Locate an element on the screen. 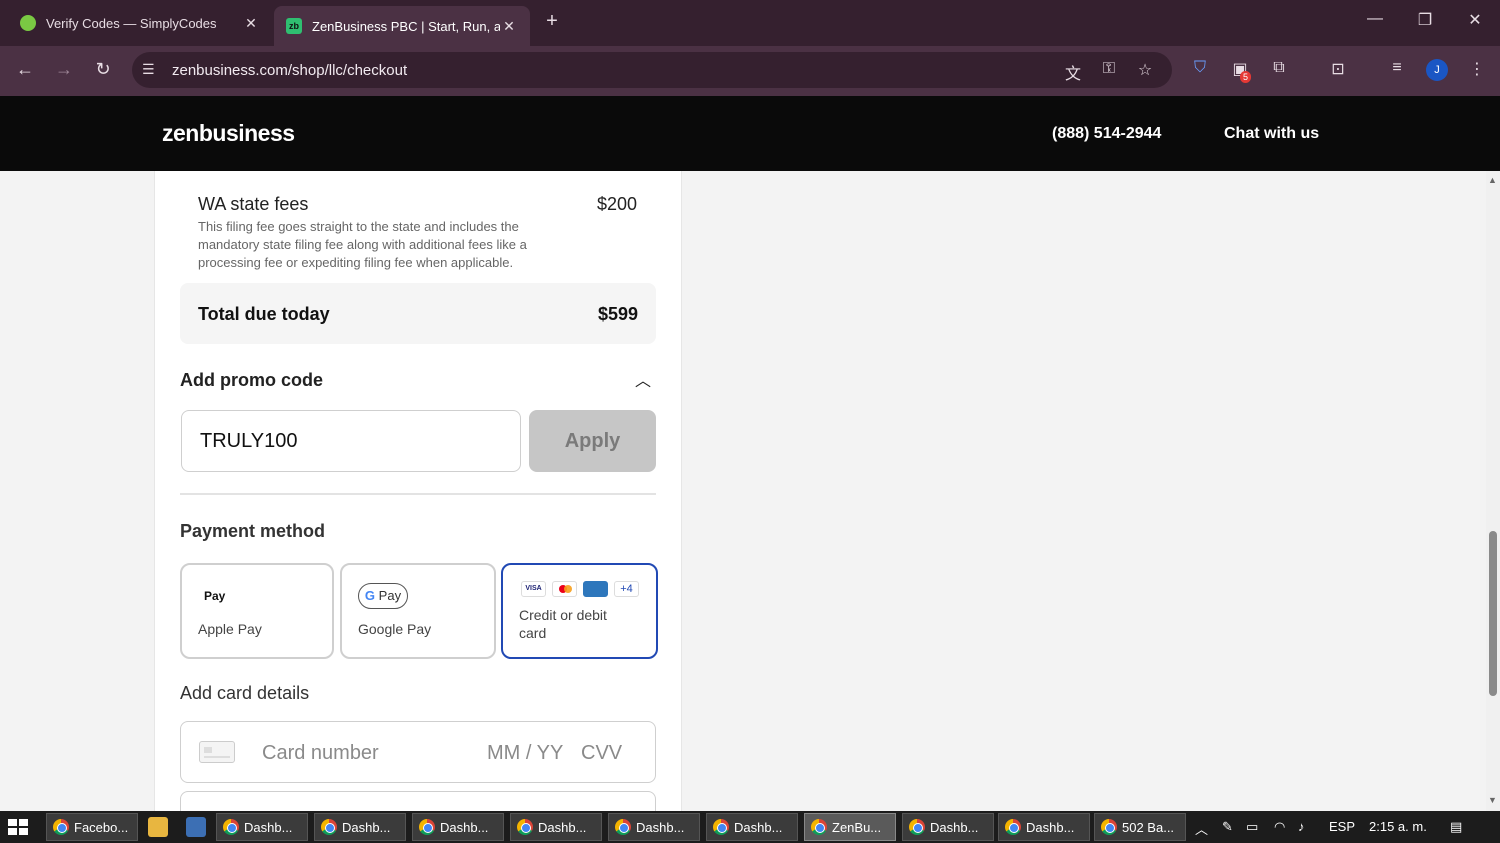  google-pay-option: G Pay Google Pay is located at coordinates (418, 611).